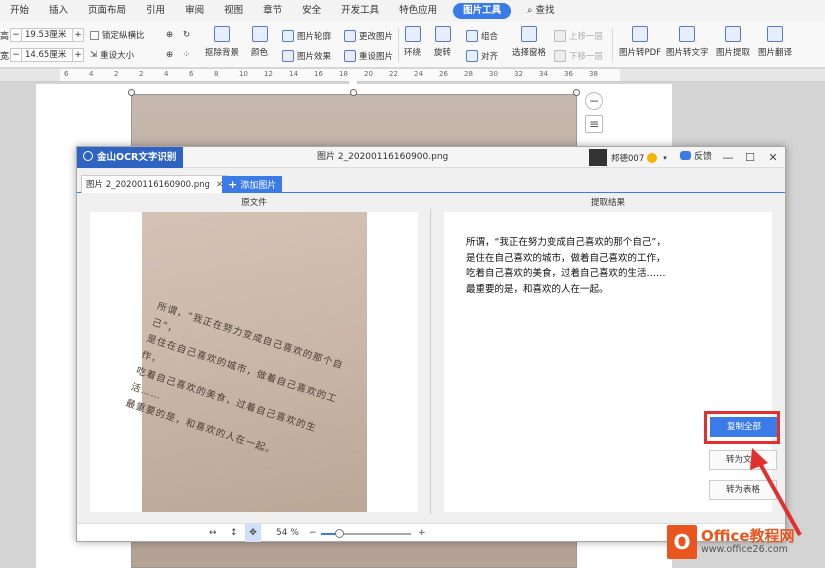 Image resolution: width=825 pixels, height=568 pixels. I want to click on watermark: O Office教程网 www.office26.com, so click(746, 541).